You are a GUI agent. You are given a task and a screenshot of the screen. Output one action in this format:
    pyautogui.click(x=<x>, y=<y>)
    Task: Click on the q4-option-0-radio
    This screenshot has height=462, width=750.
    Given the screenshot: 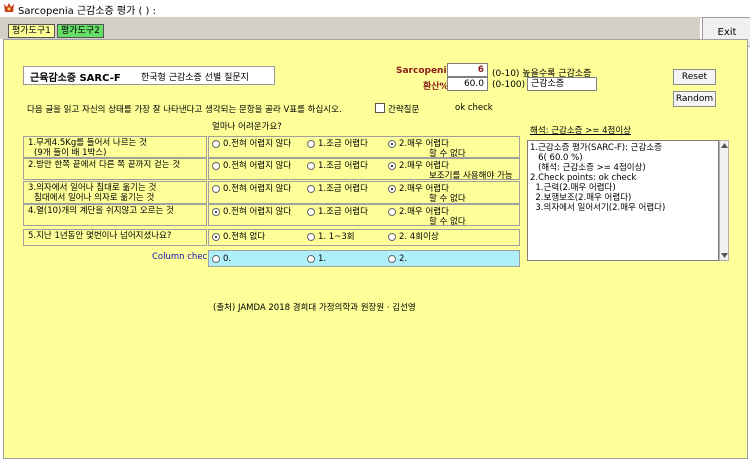 What is the action you would take?
    pyautogui.click(x=216, y=212)
    